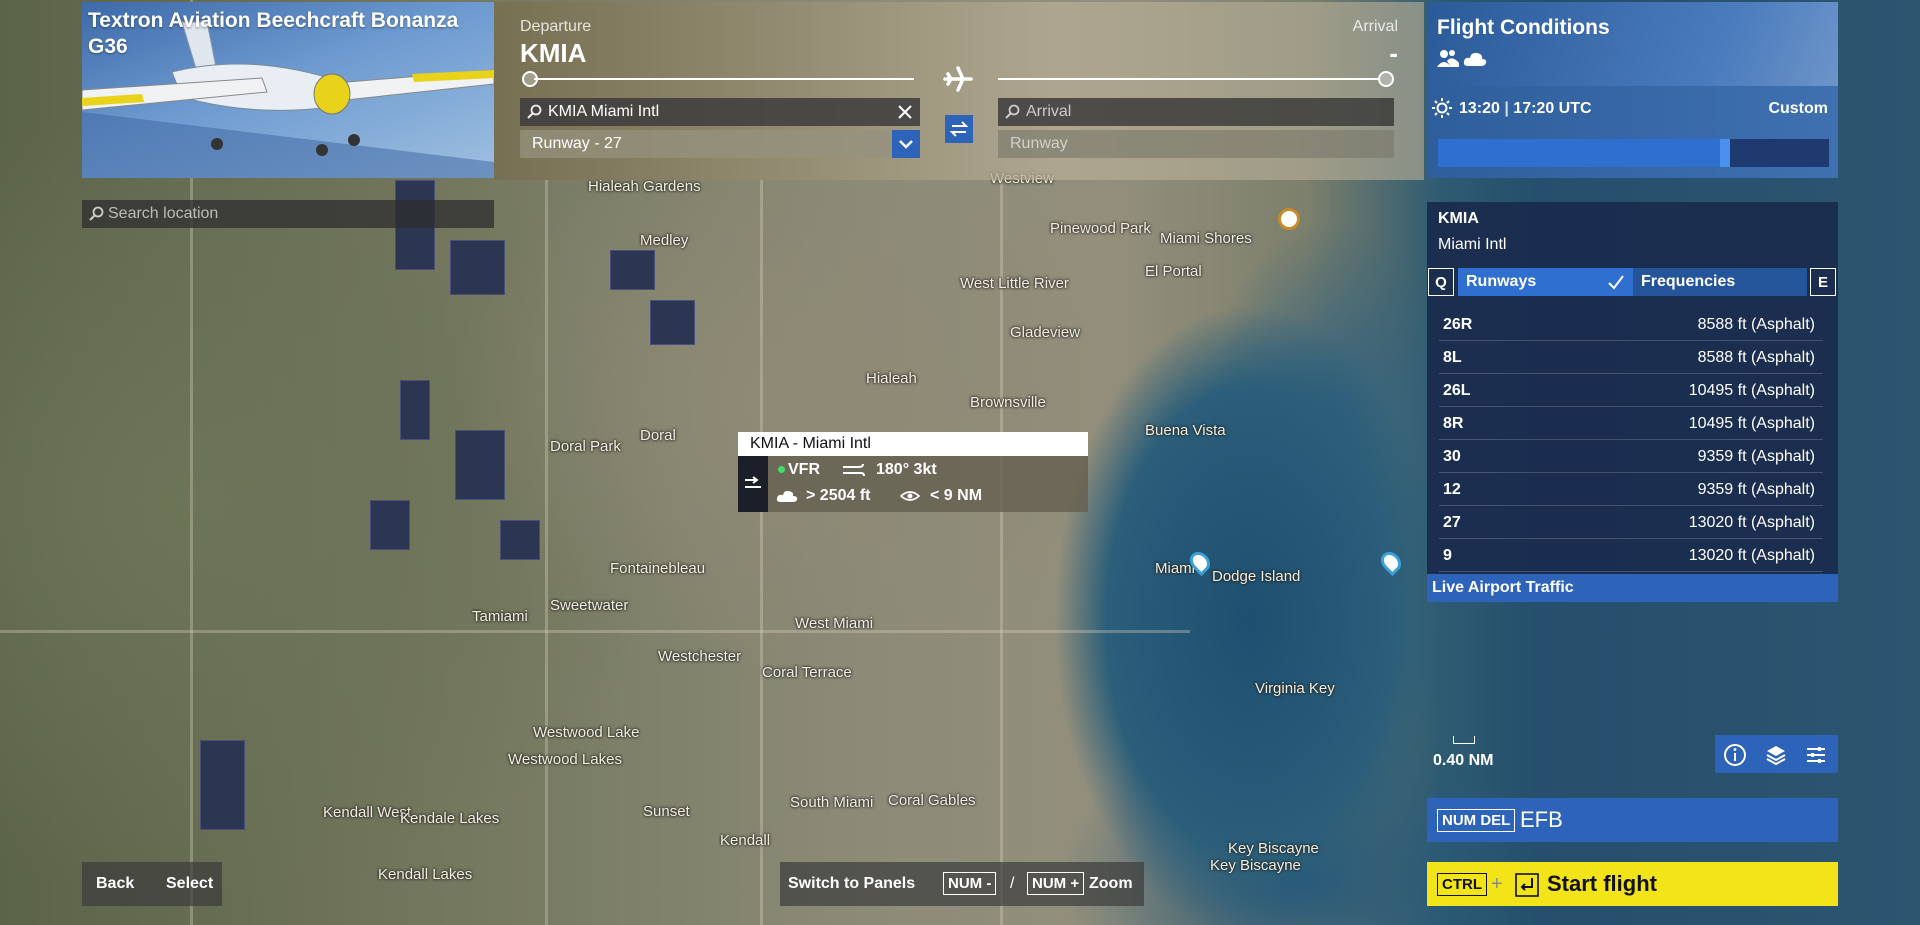  What do you see at coordinates (720, 112) in the screenshot?
I see `departure-search-input: KMIA Miami Intl` at bounding box center [720, 112].